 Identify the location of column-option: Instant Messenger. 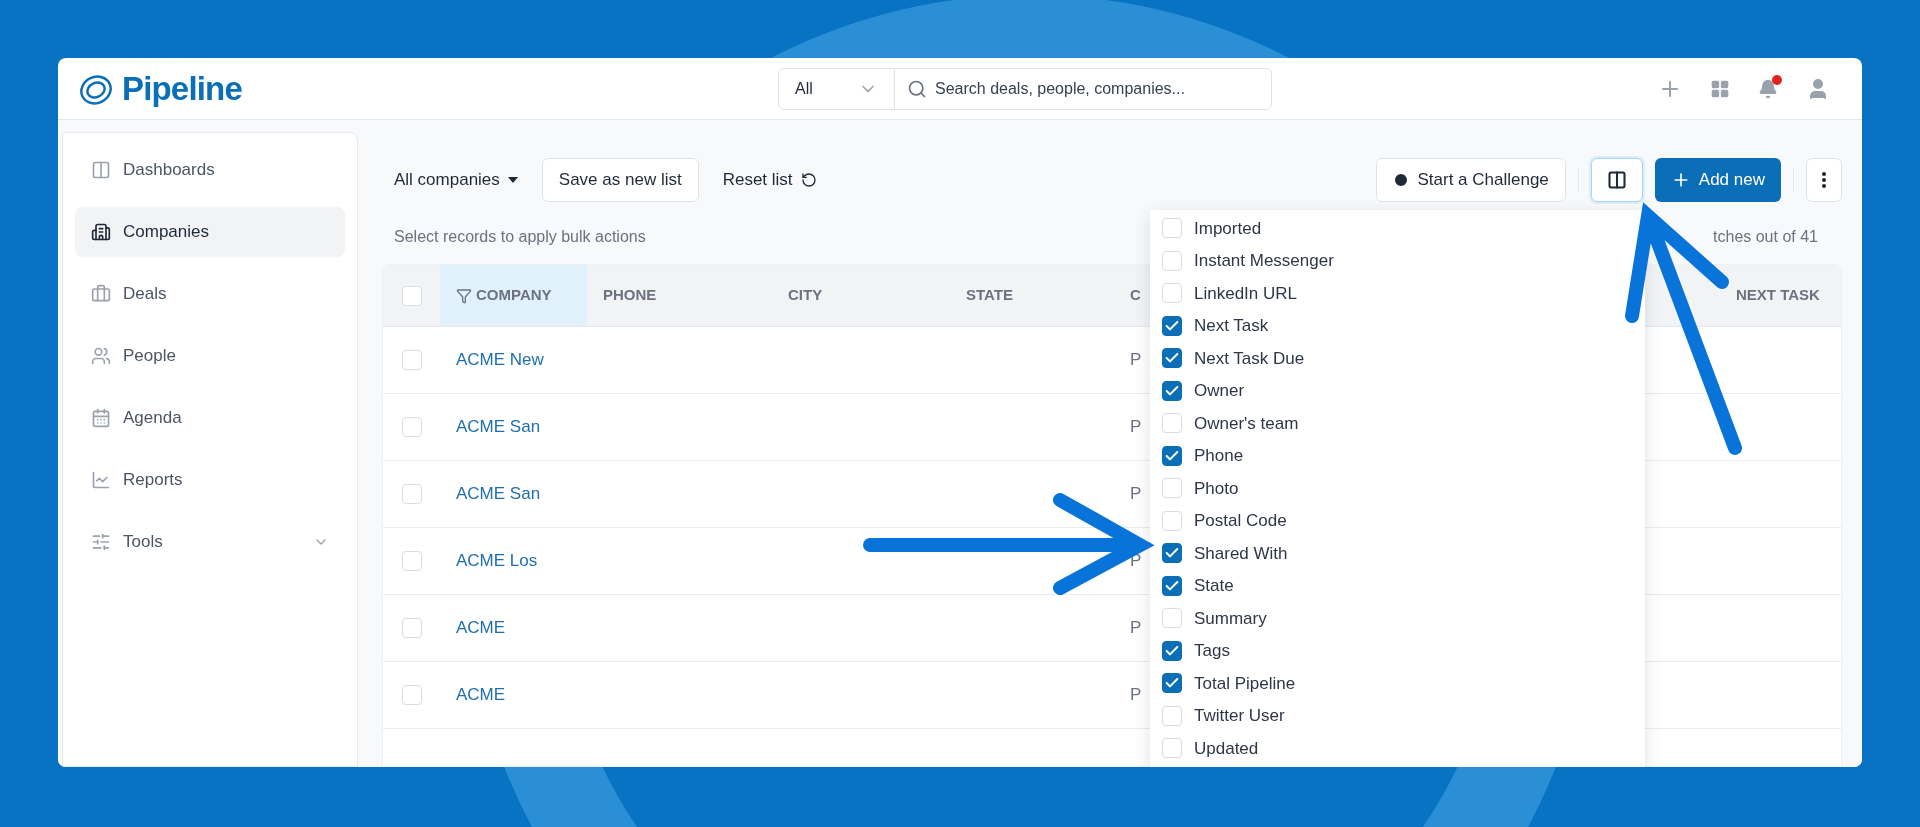
(1248, 260).